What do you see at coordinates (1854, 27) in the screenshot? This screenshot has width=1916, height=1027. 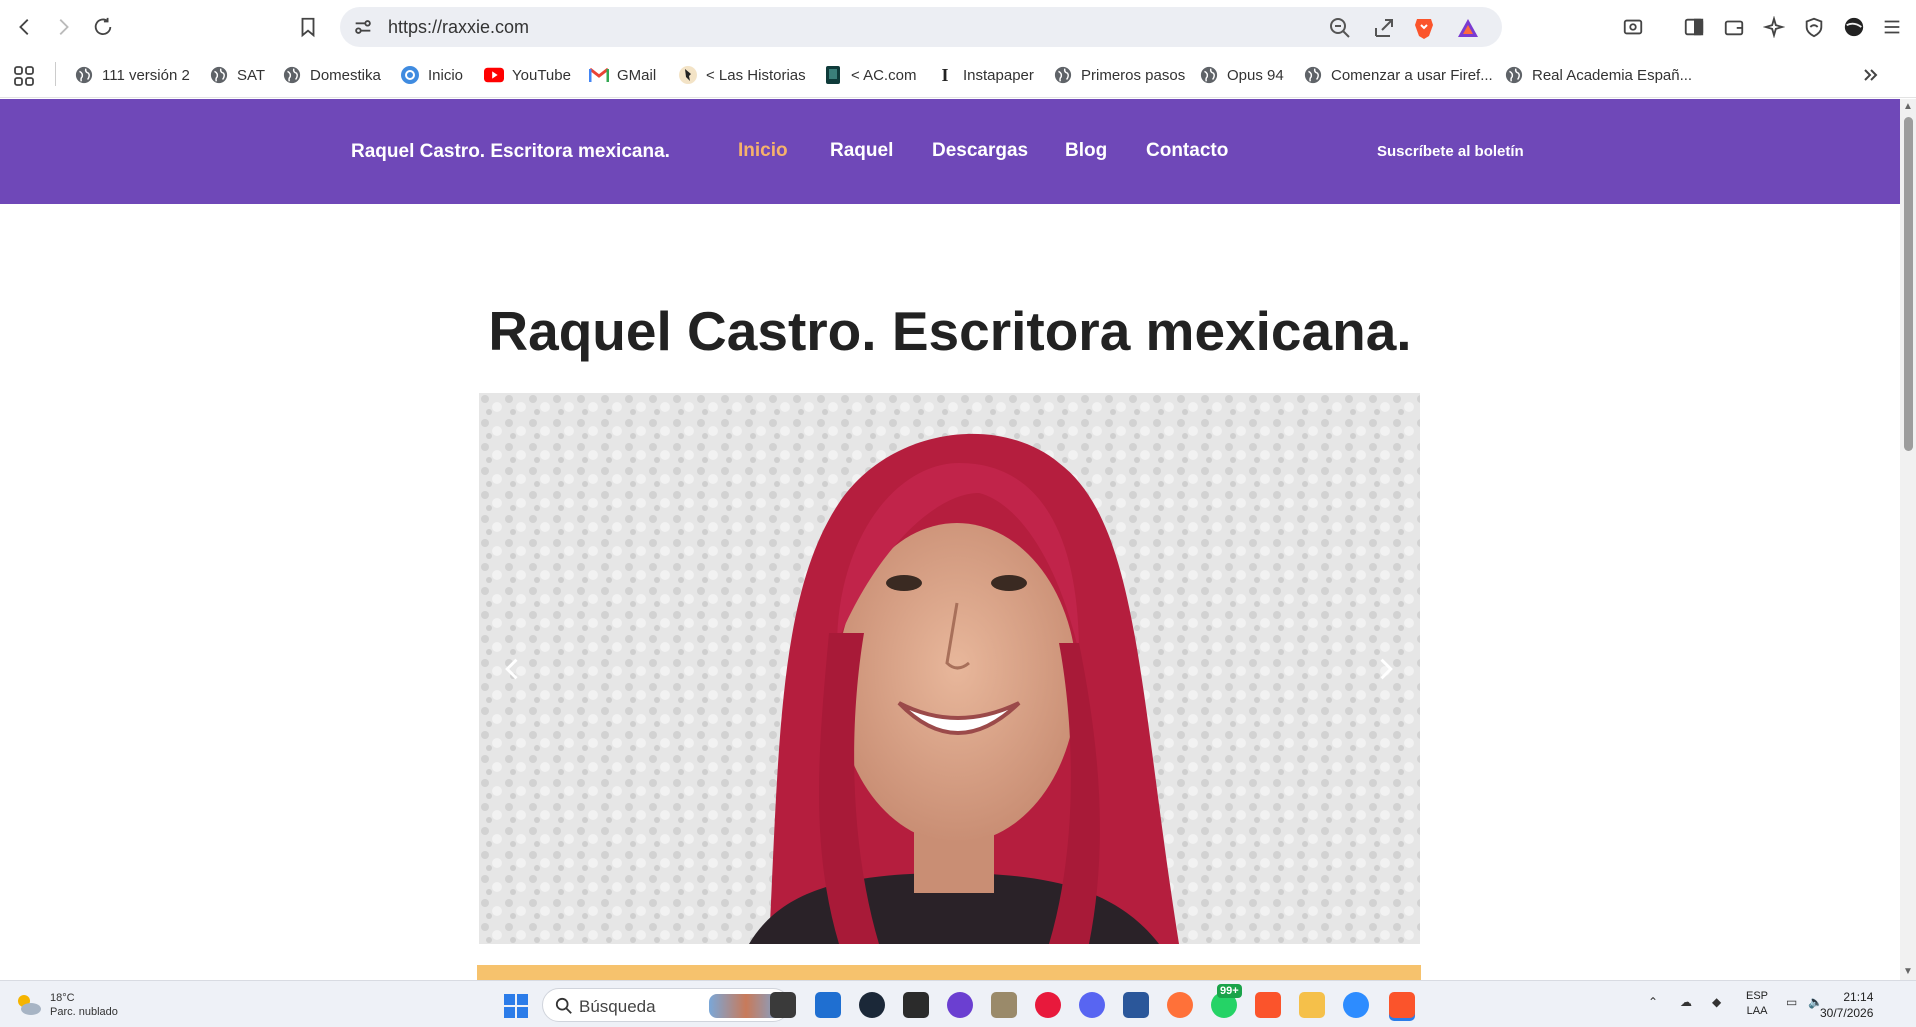 I see `profile-icon` at bounding box center [1854, 27].